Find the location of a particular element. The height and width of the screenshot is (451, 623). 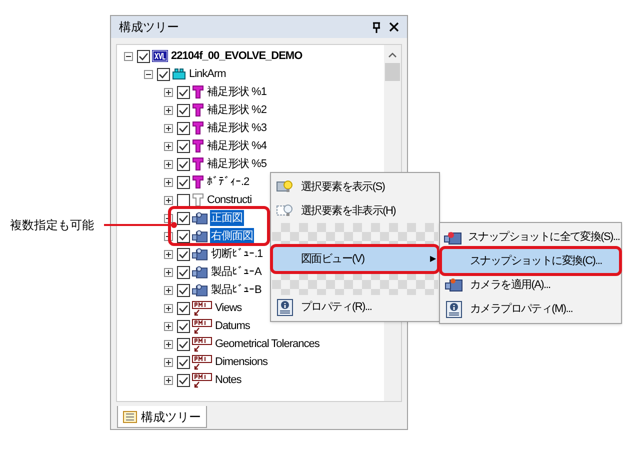

panel-title: 構成ツリー is located at coordinates (149, 27).